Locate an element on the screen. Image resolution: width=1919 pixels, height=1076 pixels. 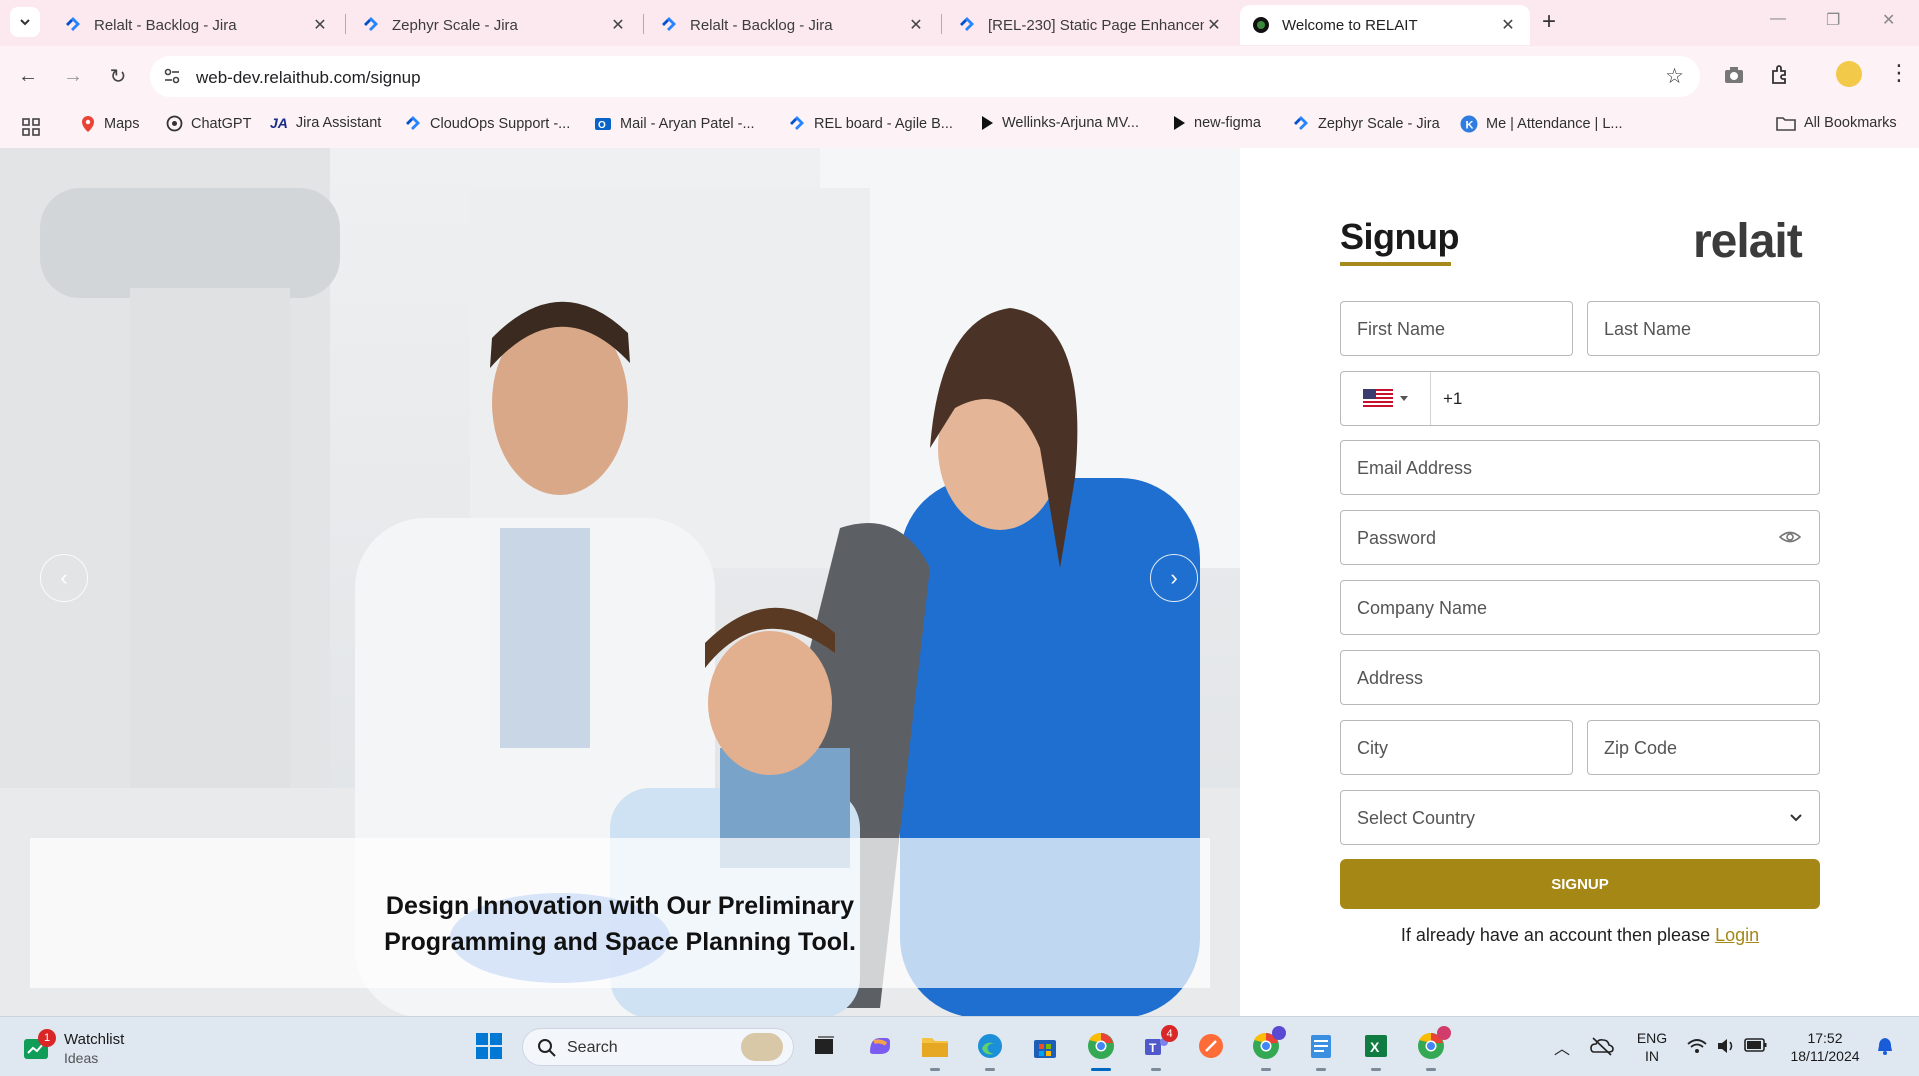
extensions-icon is located at coordinates (1780, 75).